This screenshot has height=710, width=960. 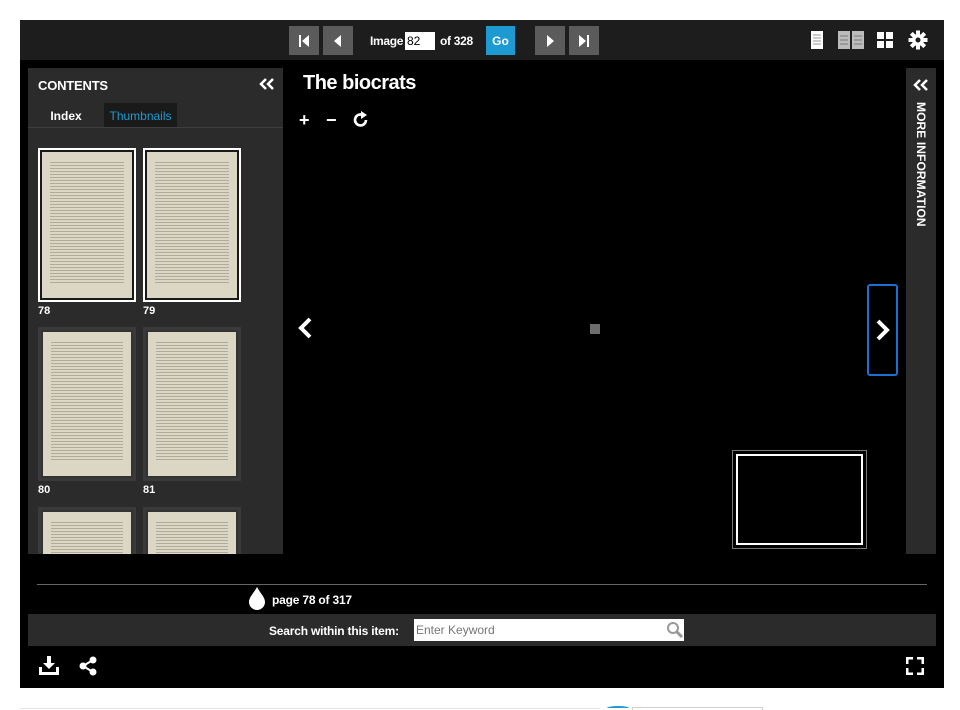 What do you see at coordinates (549, 630) in the screenshot?
I see `search-input` at bounding box center [549, 630].